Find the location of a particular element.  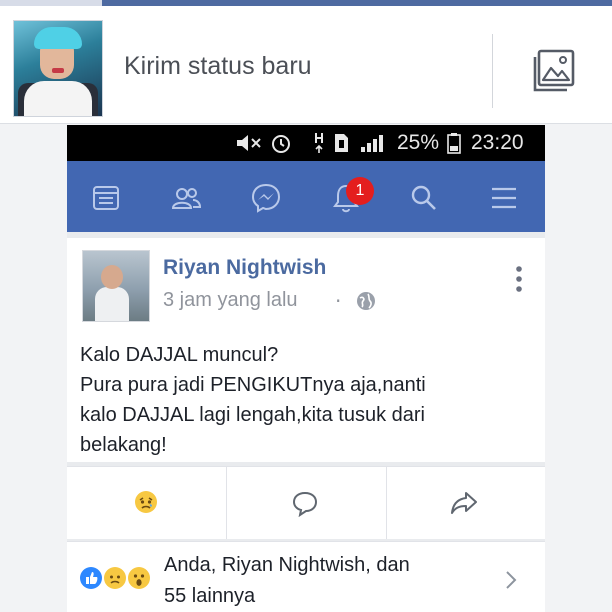

comment-button is located at coordinates (306, 503).